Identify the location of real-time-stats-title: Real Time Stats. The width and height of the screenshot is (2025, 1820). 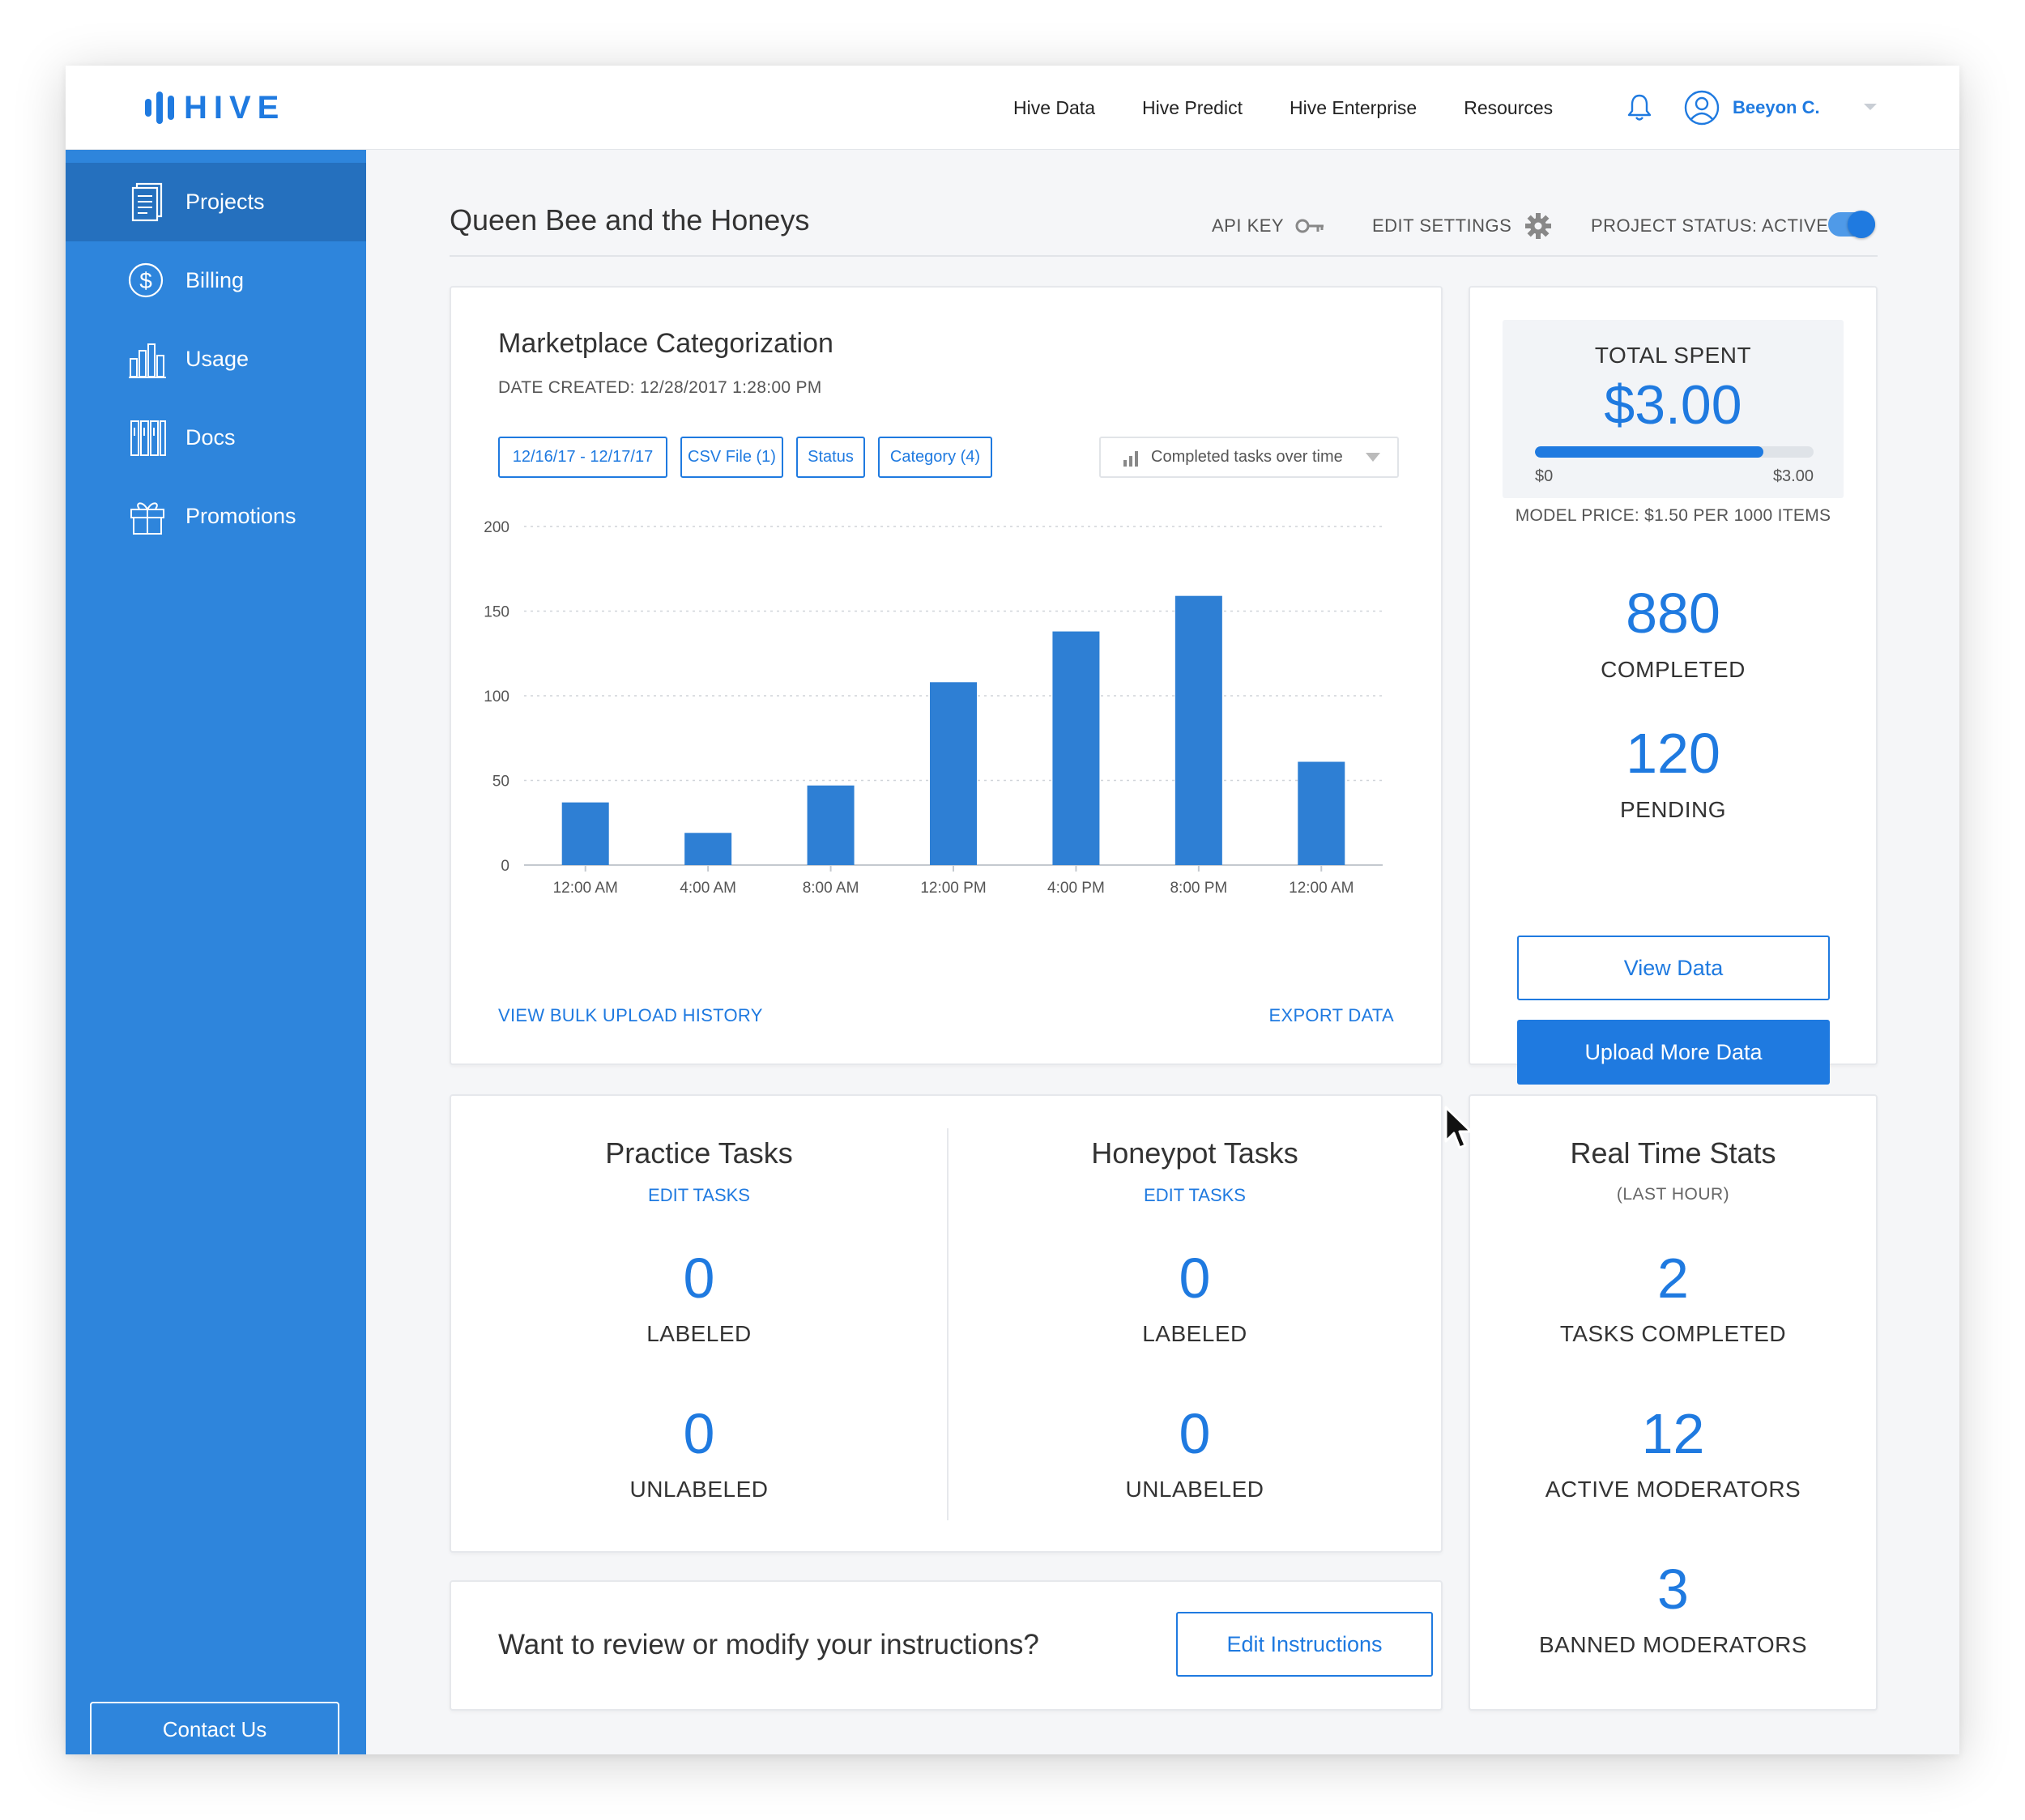
(1673, 1153).